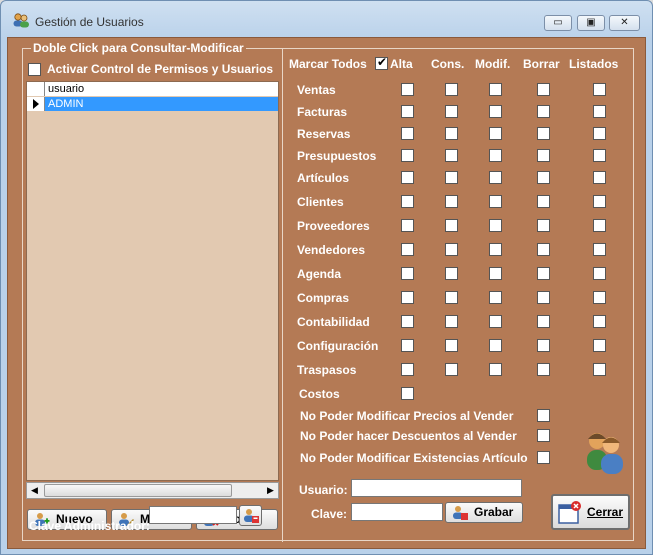 Image resolution: width=653 pixels, height=555 pixels. I want to click on marcar-todos-checkbox, so click(381, 62).